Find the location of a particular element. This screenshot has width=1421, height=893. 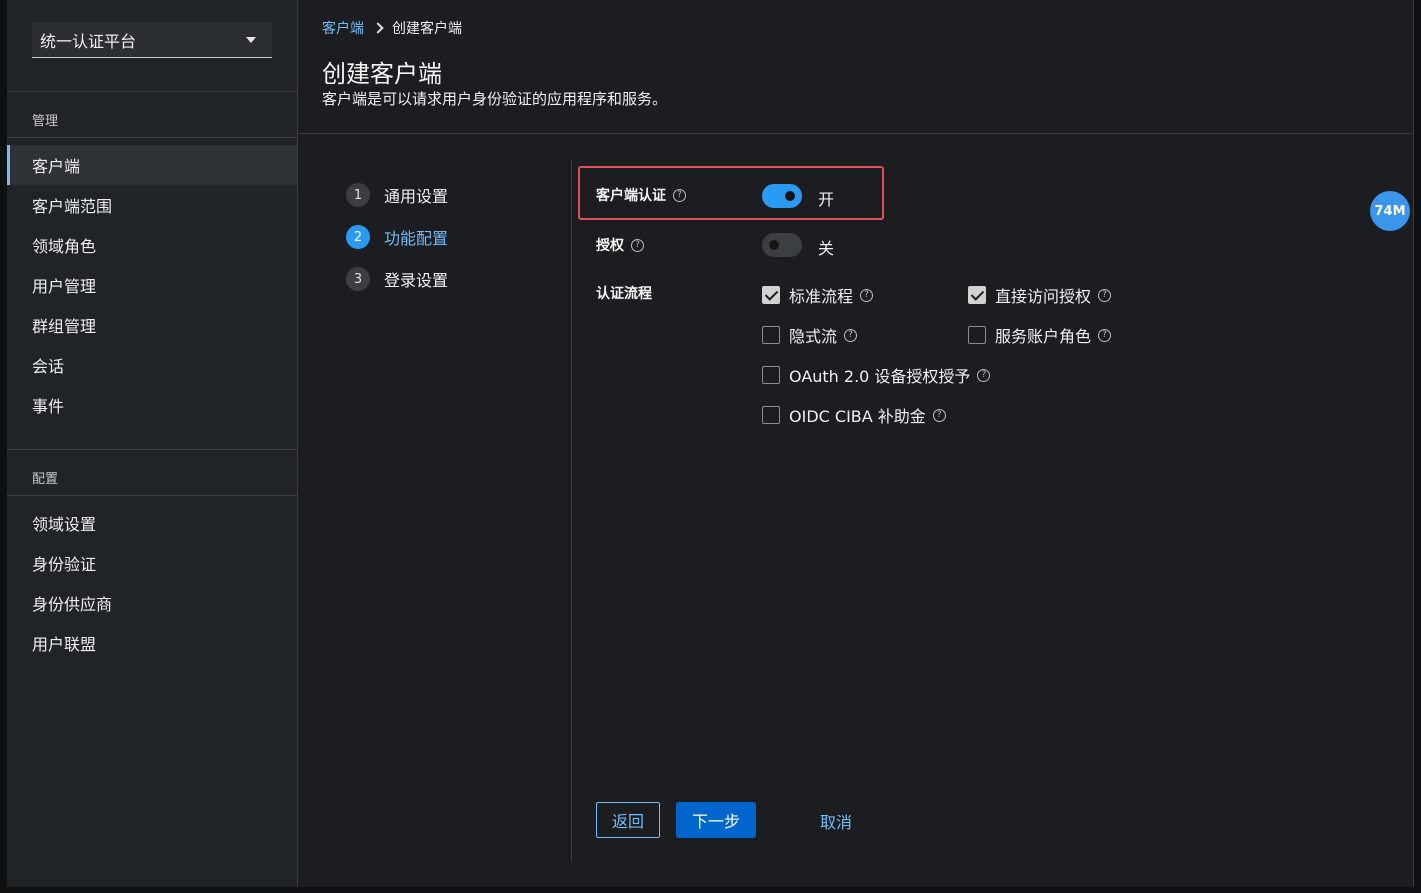

checkbox-label: 标准流程 is located at coordinates (821, 296).